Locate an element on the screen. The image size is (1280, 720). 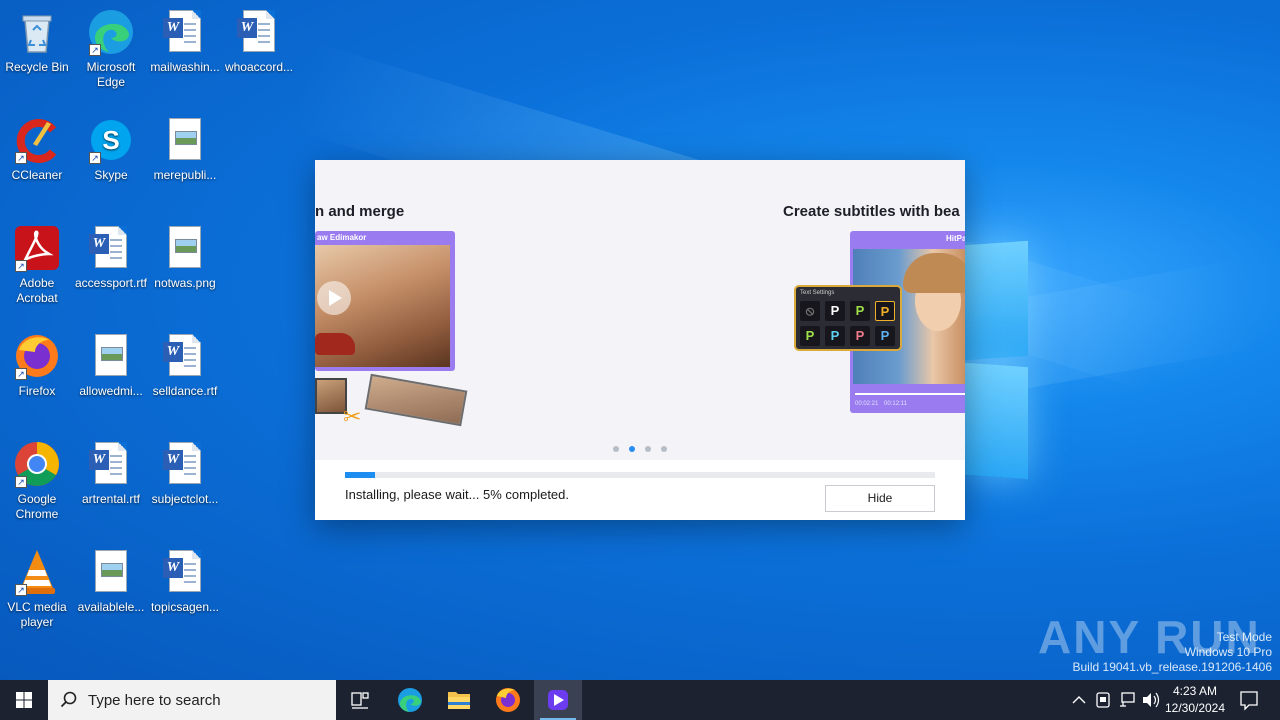
windows-start-icon is located at coordinates (24, 700).